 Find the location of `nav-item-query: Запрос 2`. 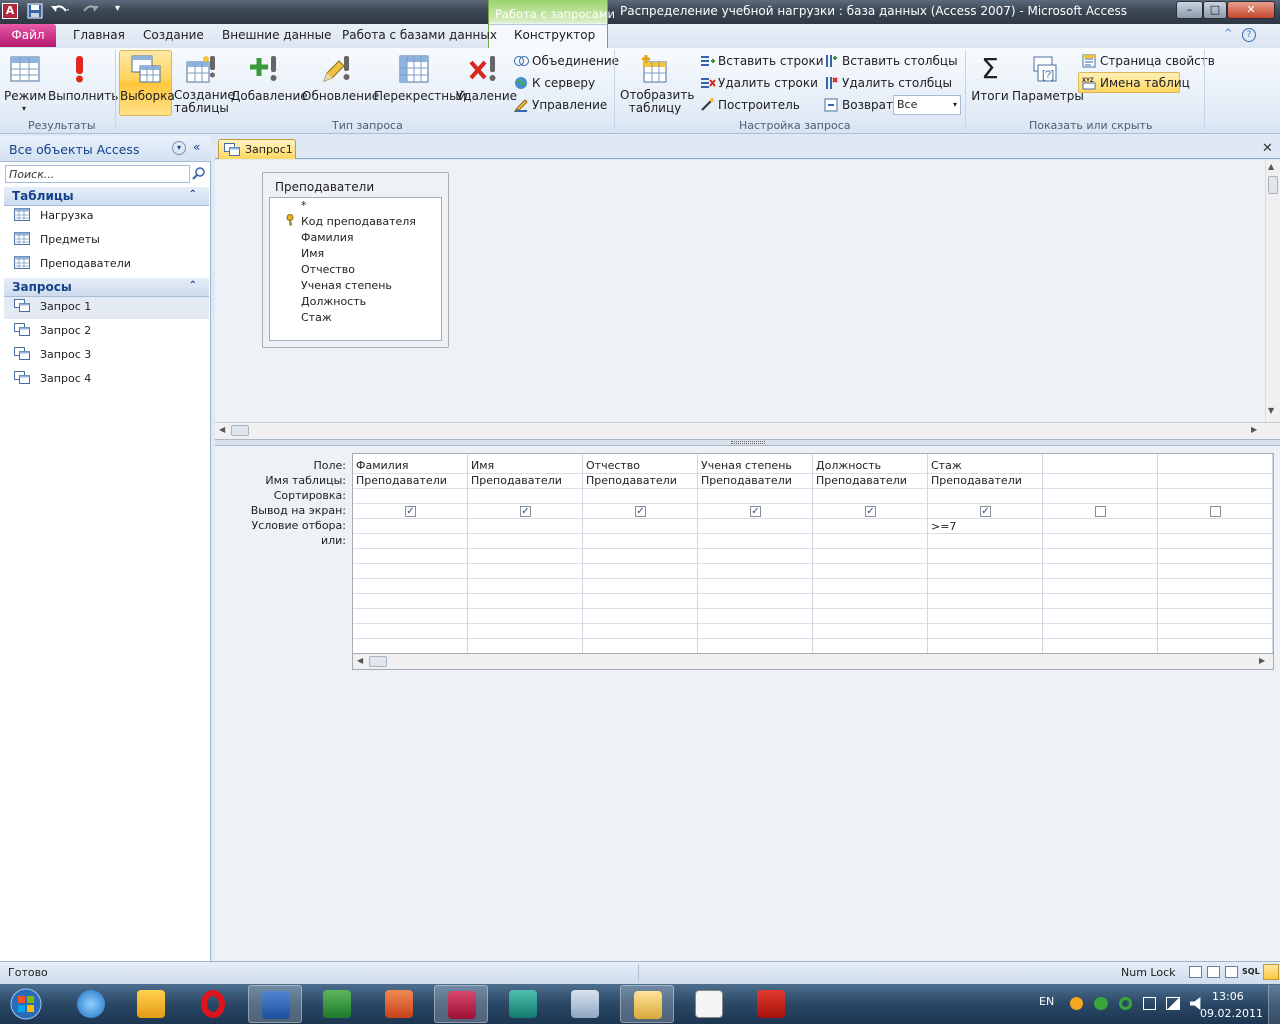

nav-item-query: Запрос 2 is located at coordinates (109, 331).